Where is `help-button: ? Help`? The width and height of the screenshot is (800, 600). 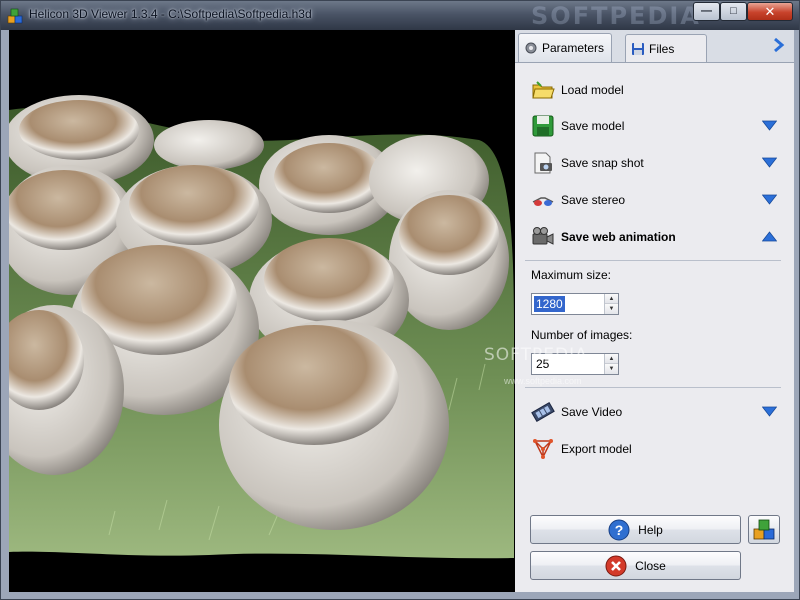 help-button: ? Help is located at coordinates (635, 529).